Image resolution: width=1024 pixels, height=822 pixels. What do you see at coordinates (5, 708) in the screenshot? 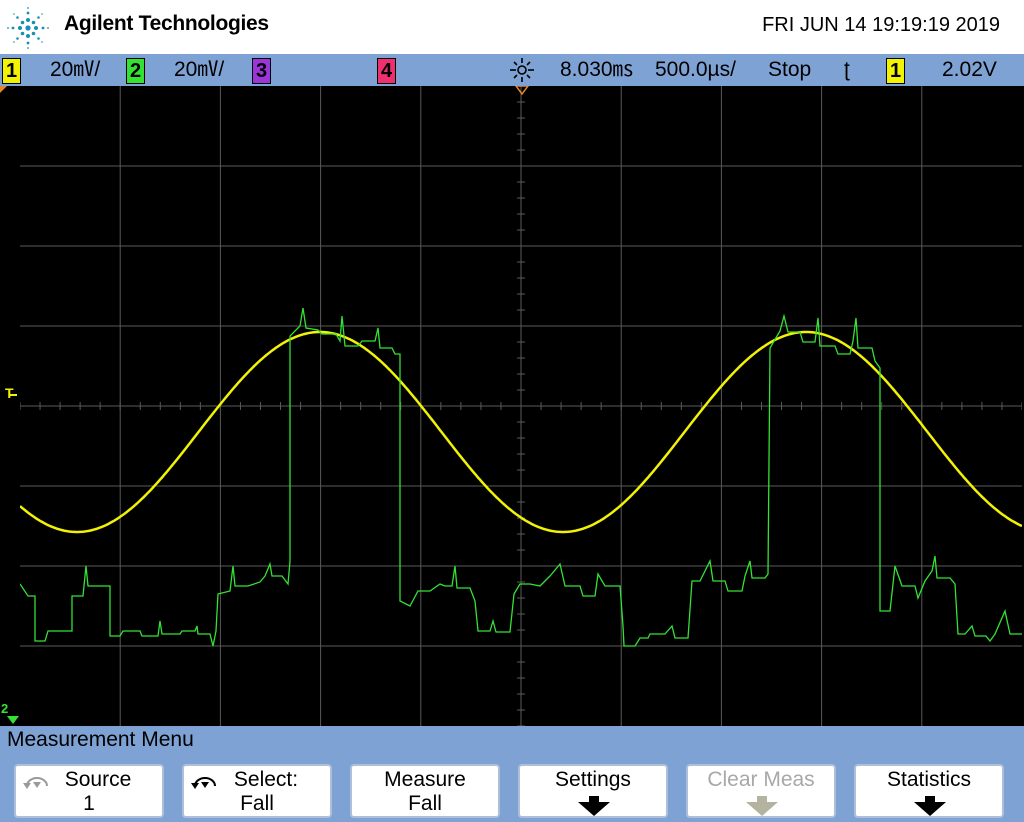
I see `channel-2-ground-marker: 2` at bounding box center [5, 708].